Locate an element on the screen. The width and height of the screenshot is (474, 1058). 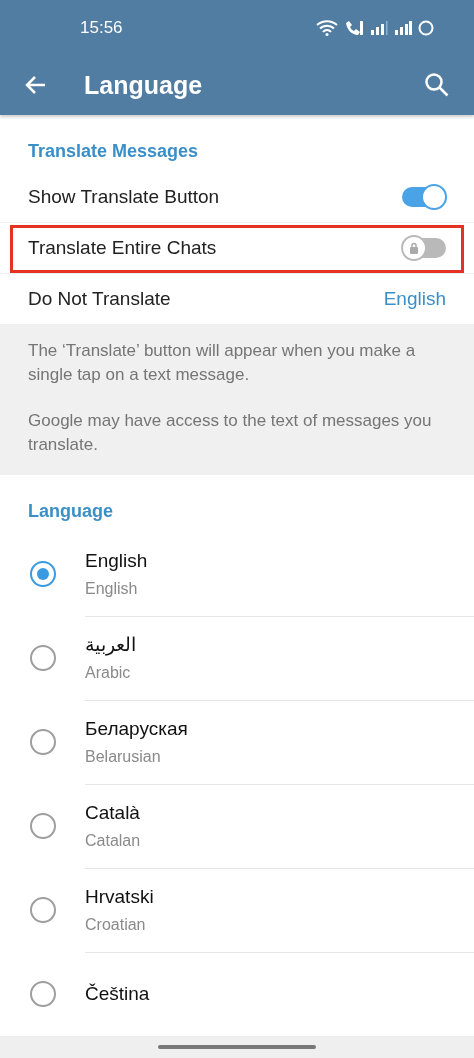
language-name: Català is located at coordinates (113, 812).